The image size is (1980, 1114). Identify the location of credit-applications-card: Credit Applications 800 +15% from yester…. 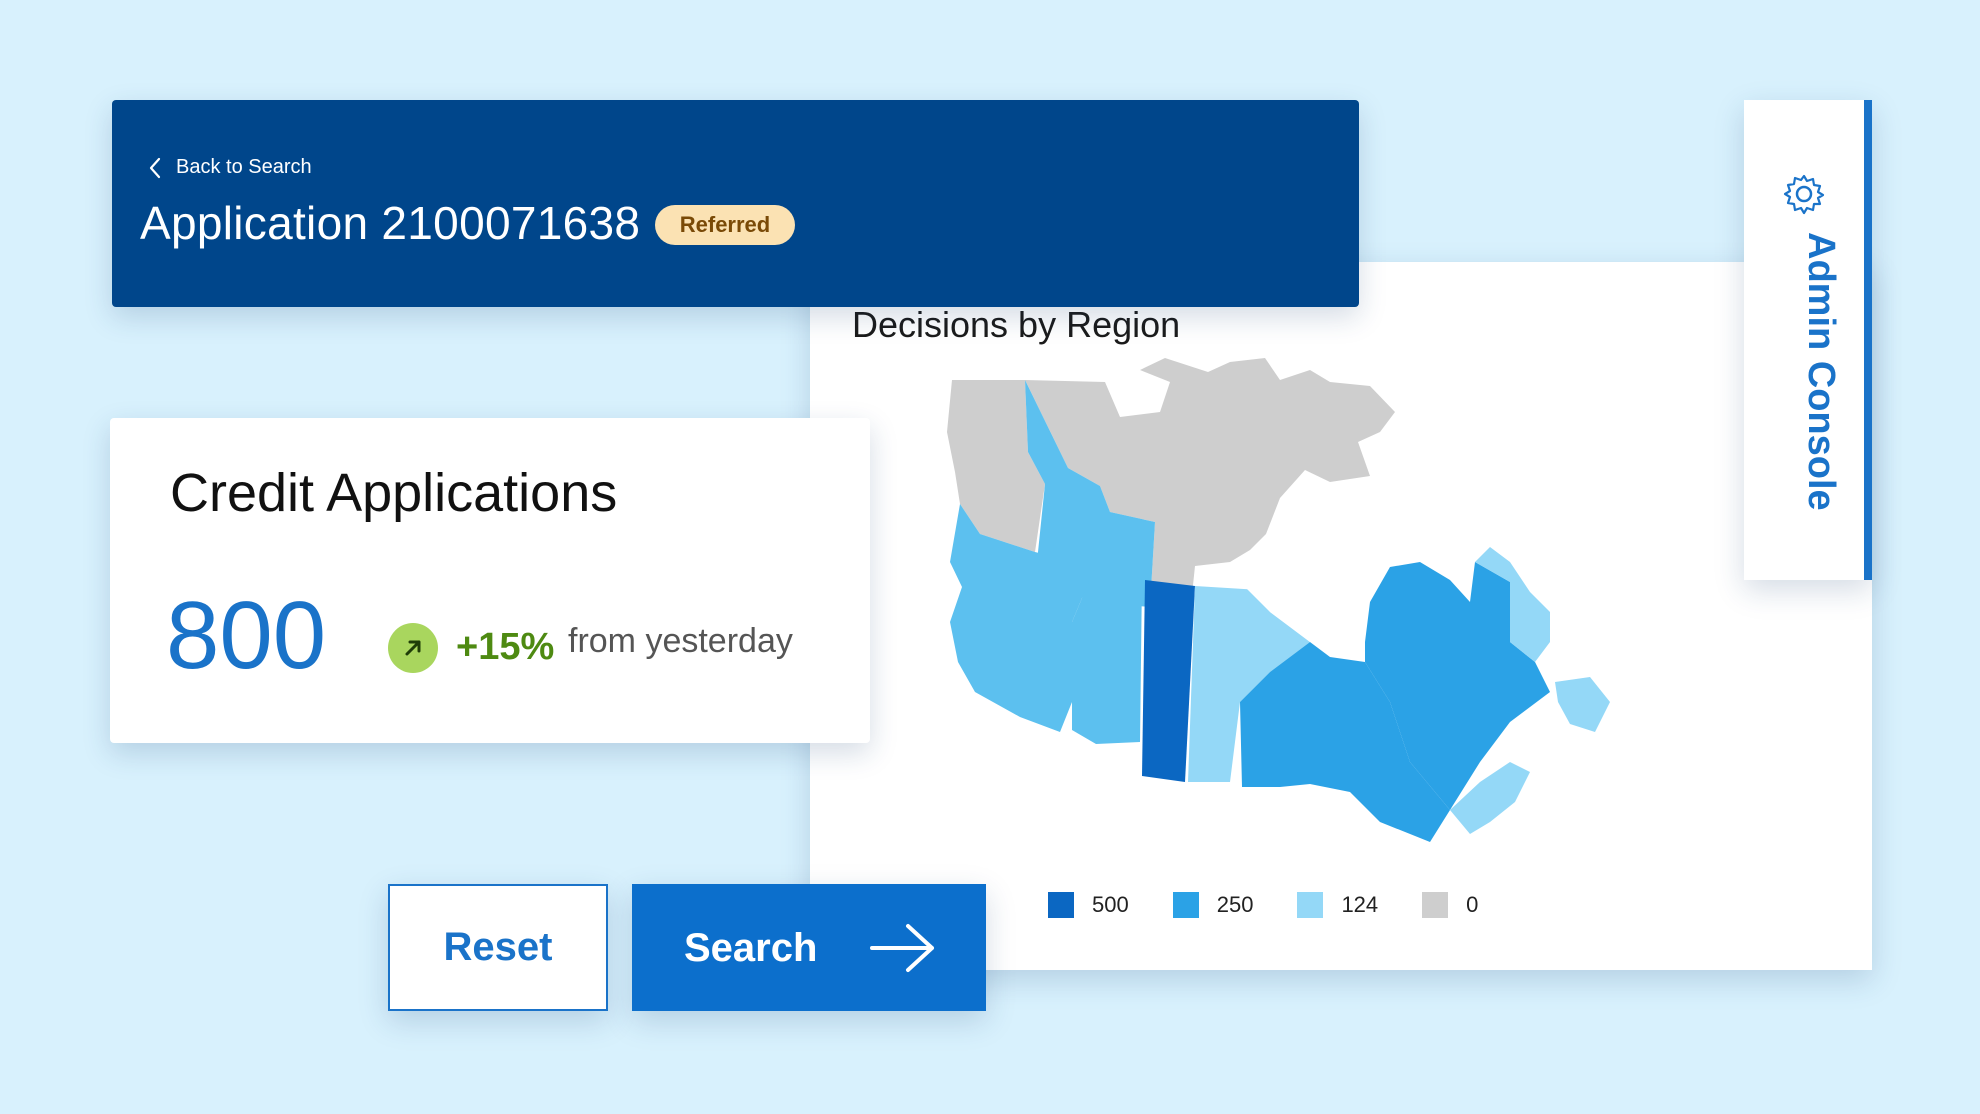
(490, 580).